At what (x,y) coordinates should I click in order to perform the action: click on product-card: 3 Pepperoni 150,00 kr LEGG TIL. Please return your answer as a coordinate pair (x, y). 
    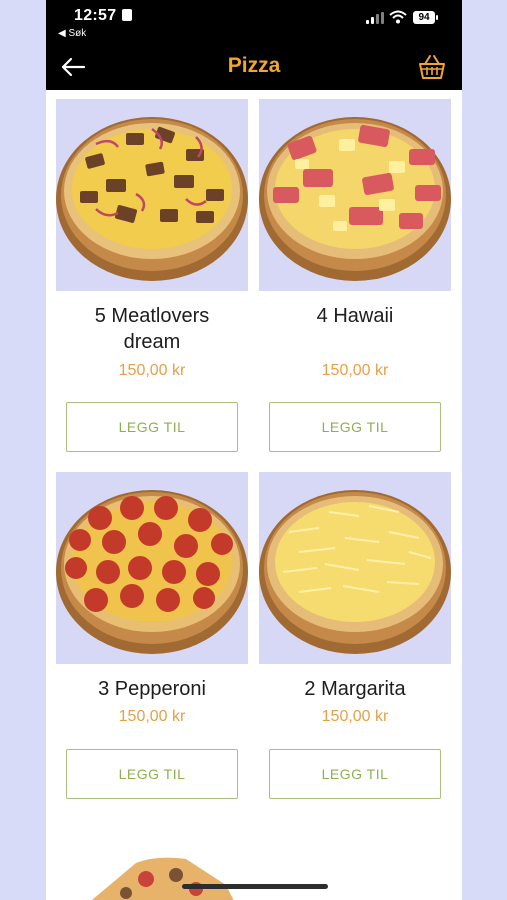
    Looking at the image, I should click on (152, 637).